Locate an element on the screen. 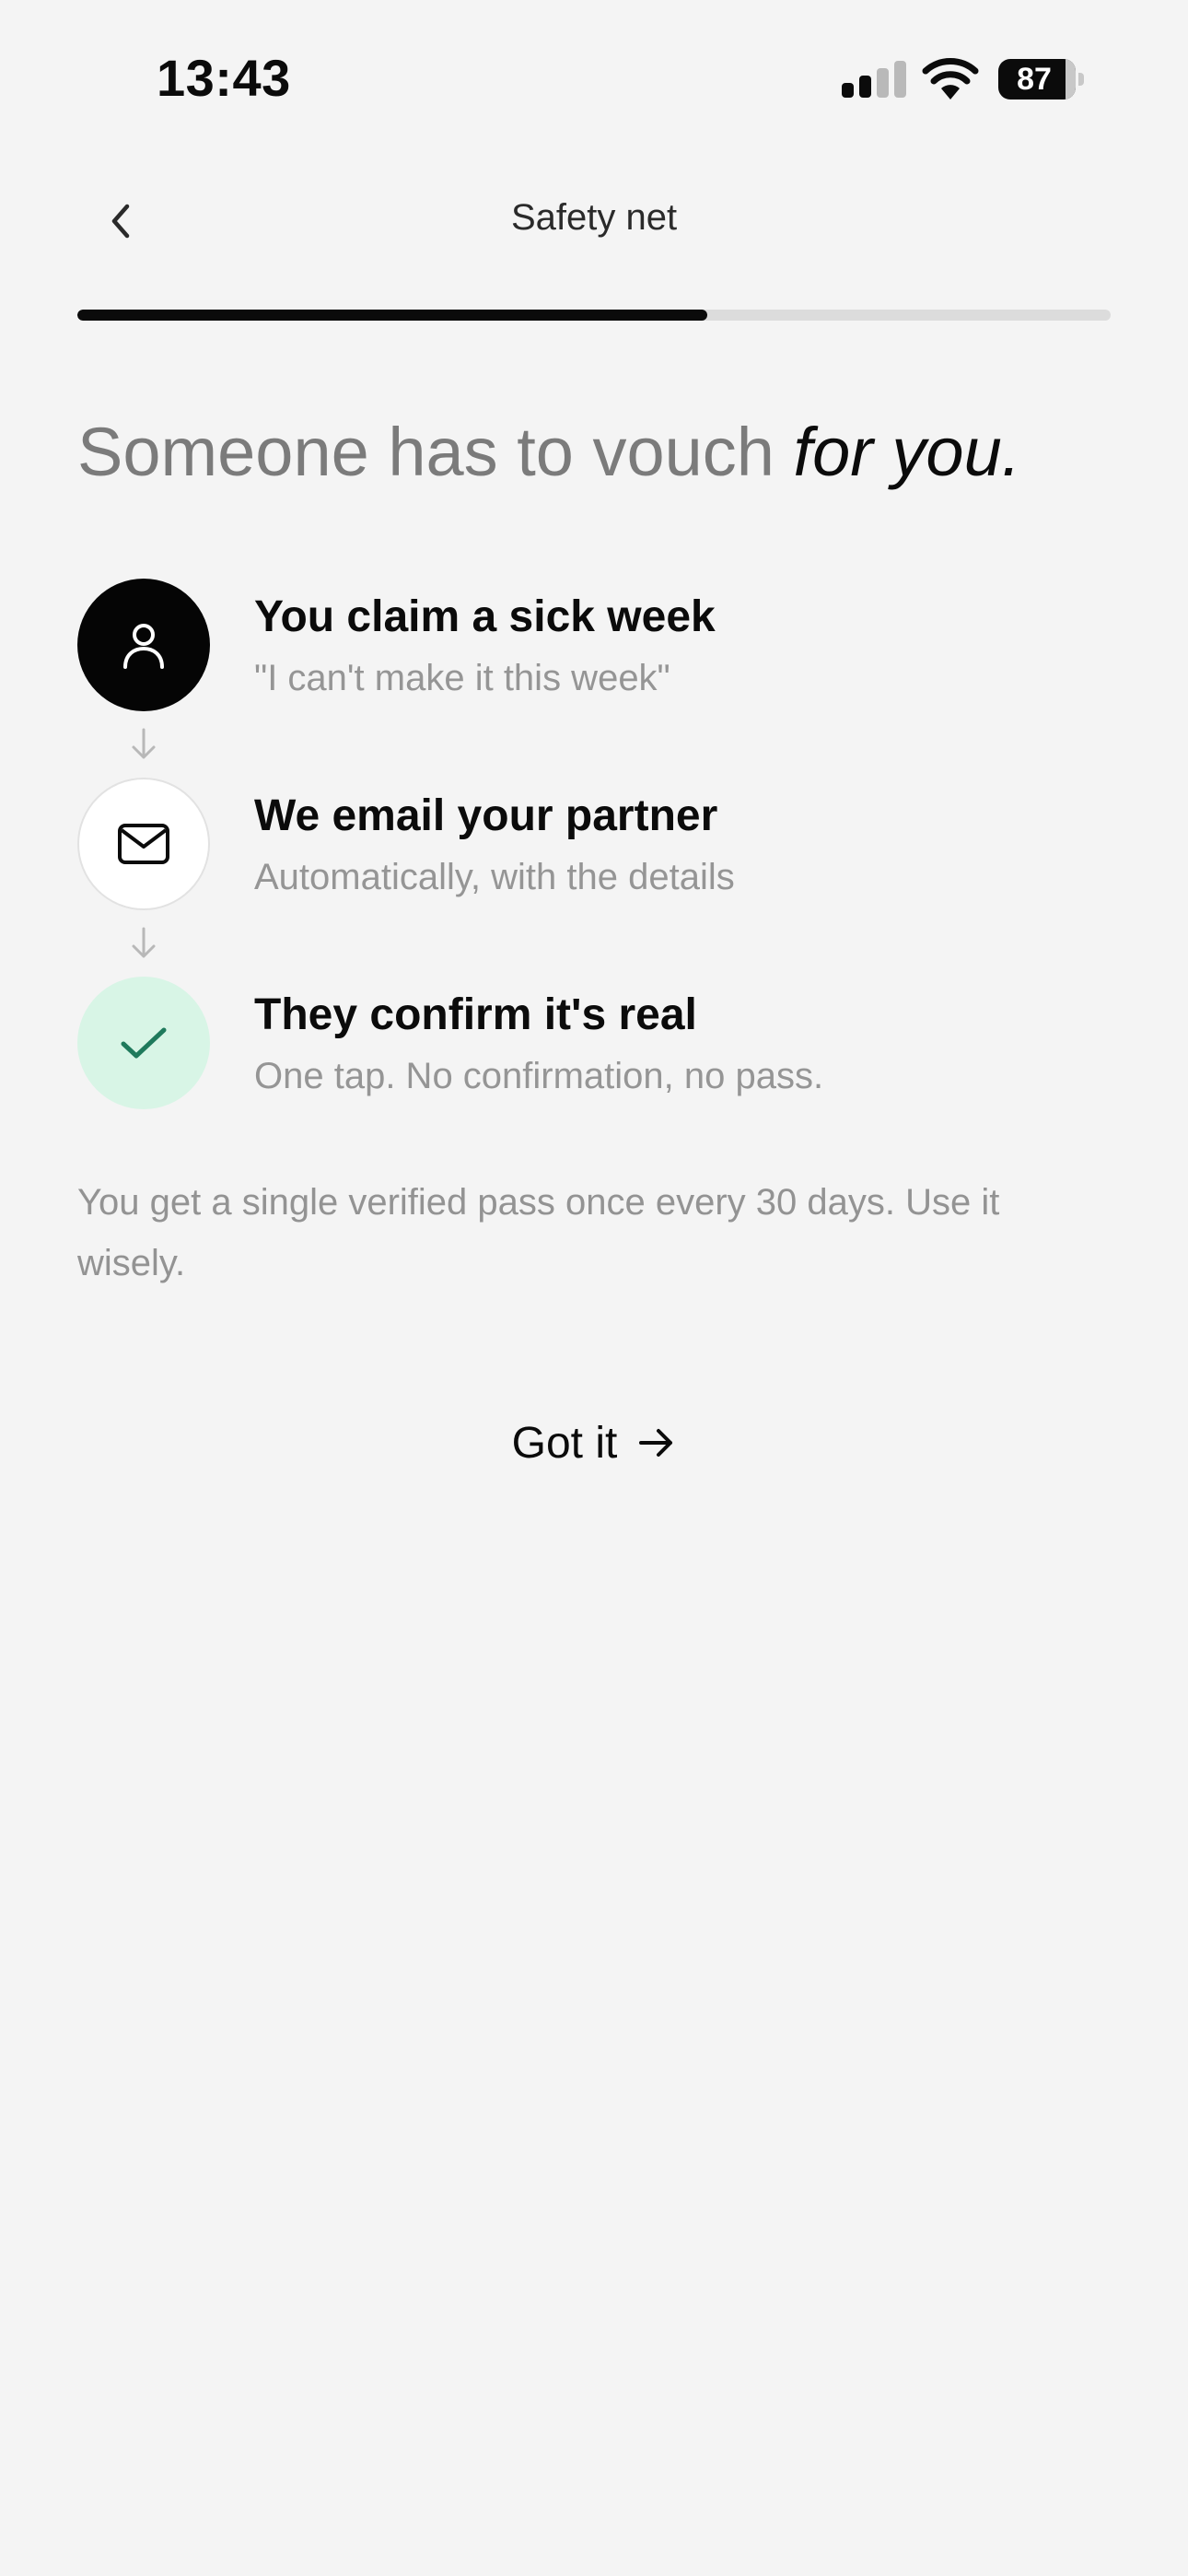 The height and width of the screenshot is (2576, 1188). status-time: 13:43 is located at coordinates (224, 78).